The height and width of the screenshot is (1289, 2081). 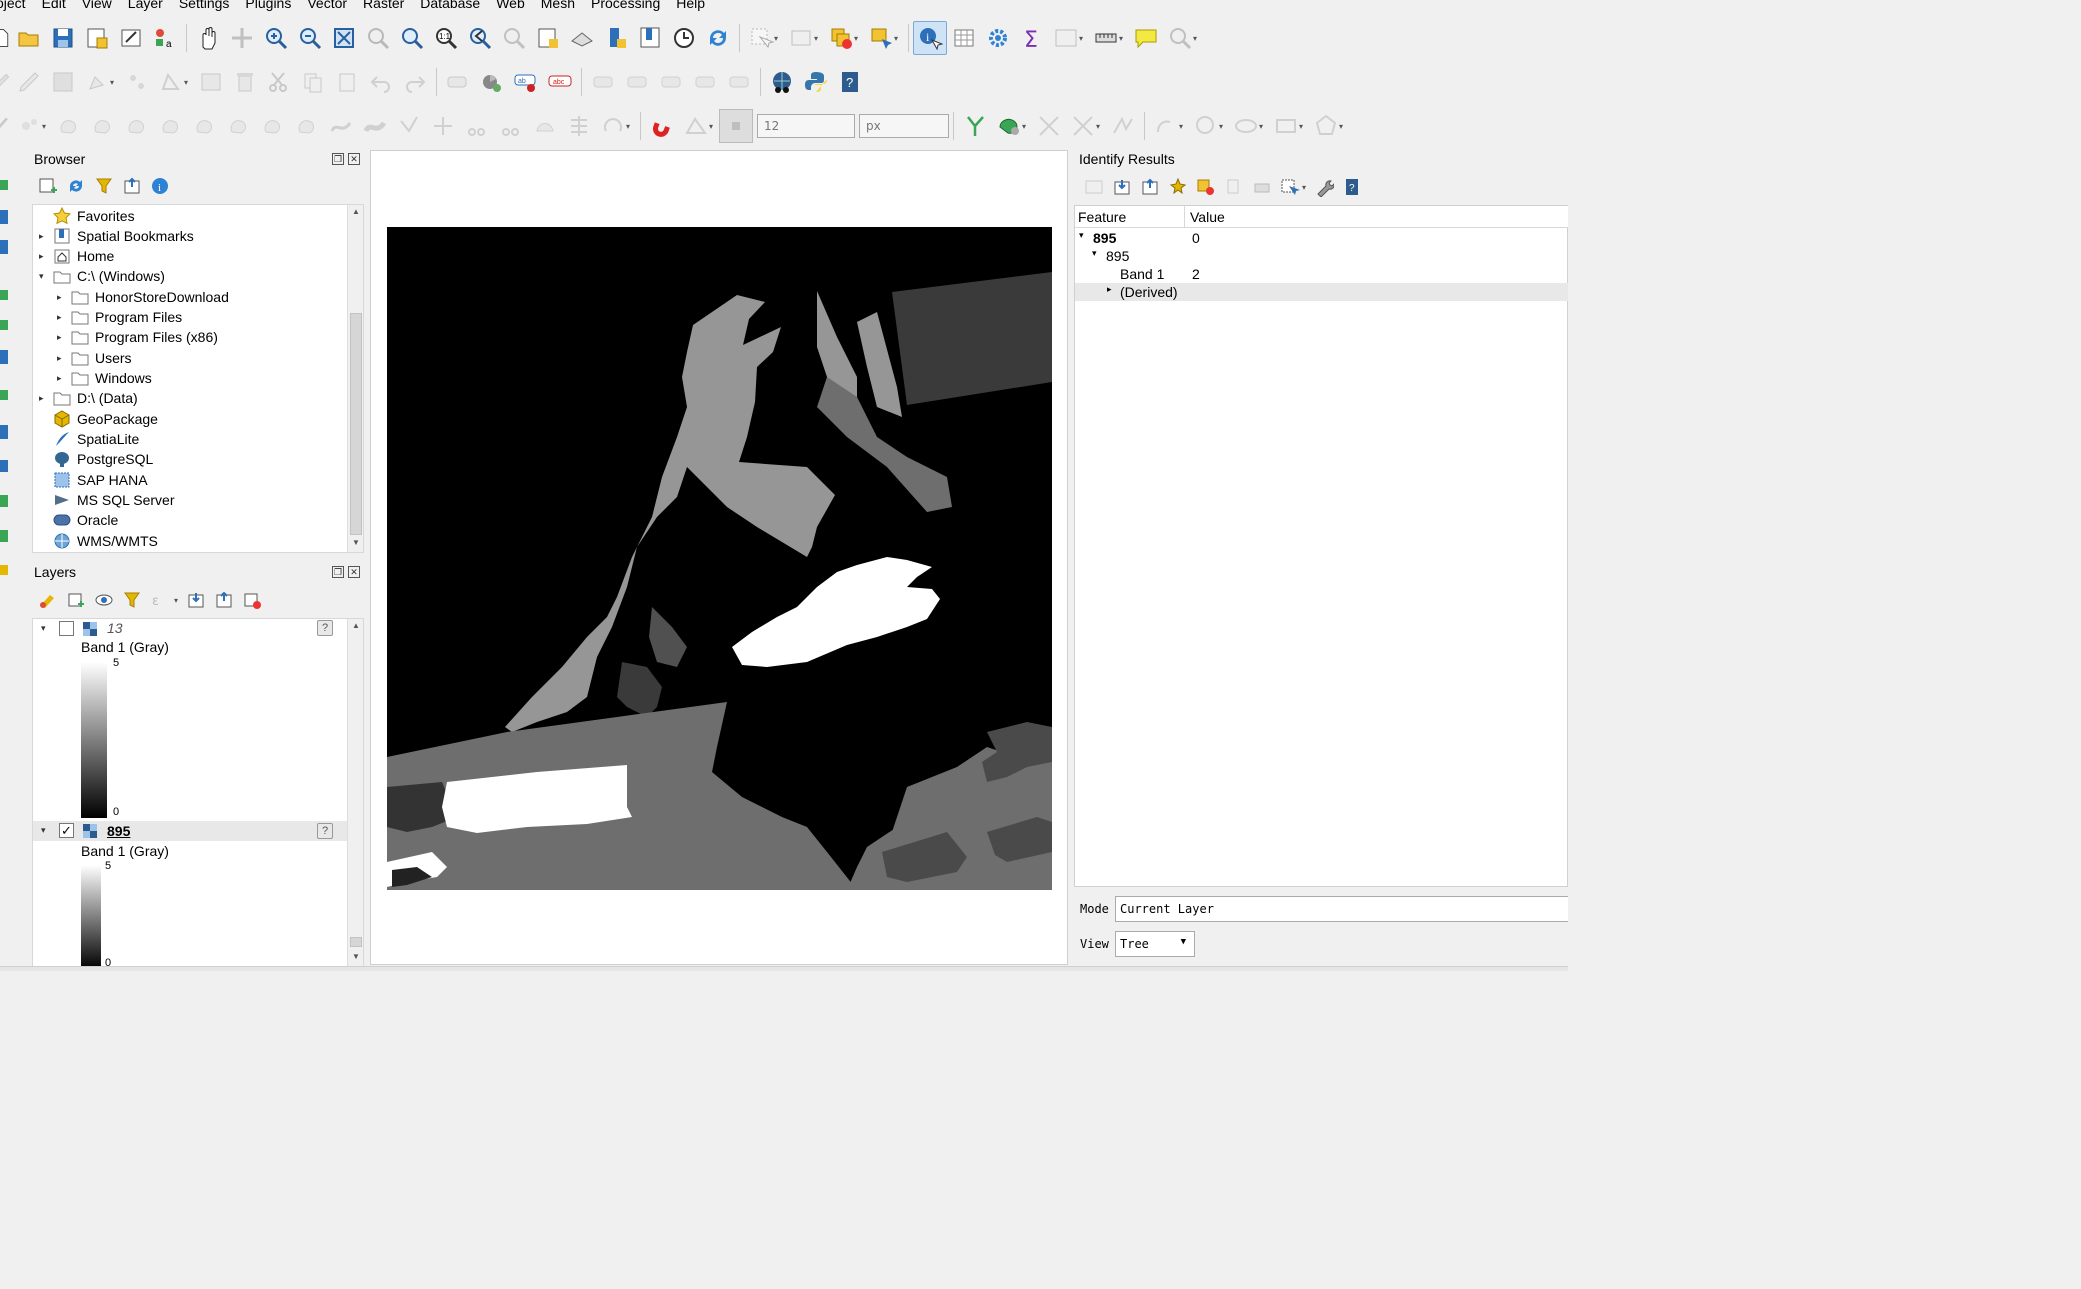 I want to click on scroll-up-icon: ▲, so click(x=356, y=214).